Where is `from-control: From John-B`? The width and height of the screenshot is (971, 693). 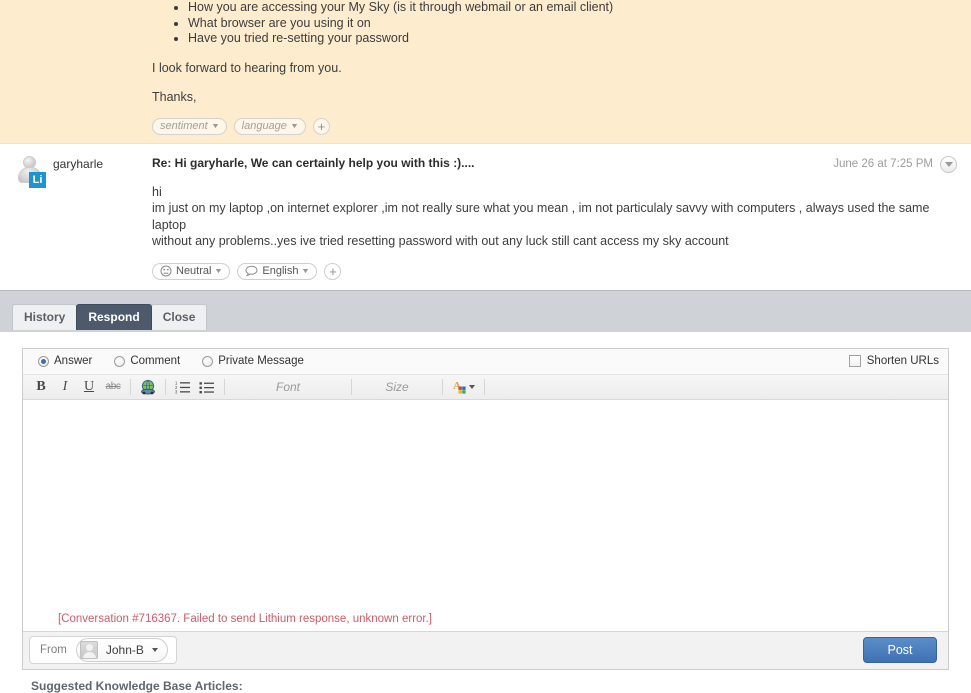 from-control: From John-B is located at coordinates (103, 650).